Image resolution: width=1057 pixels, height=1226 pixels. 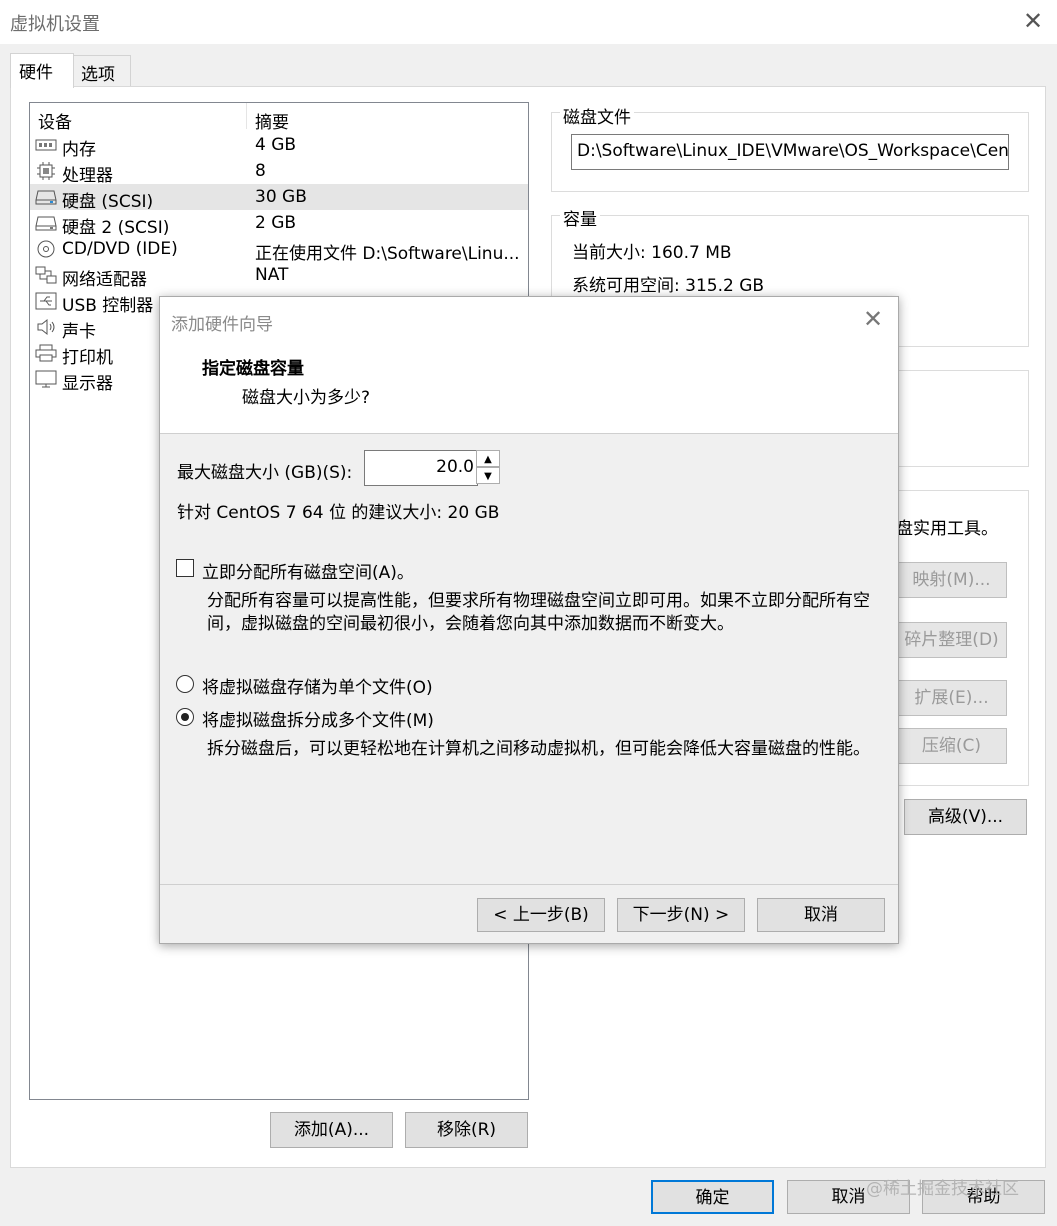 I want to click on recommended-size-text: 针对 CentOS 7 64 位 的建议大小: 20 GB, so click(x=338, y=513).